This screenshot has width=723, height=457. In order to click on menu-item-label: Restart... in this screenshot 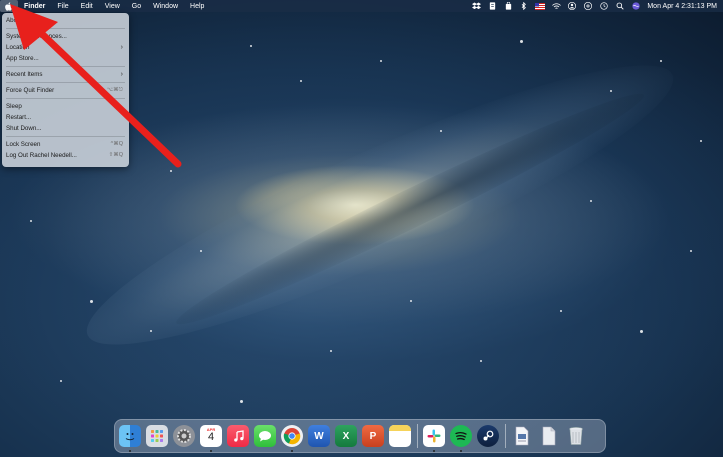, I will do `click(19, 117)`.